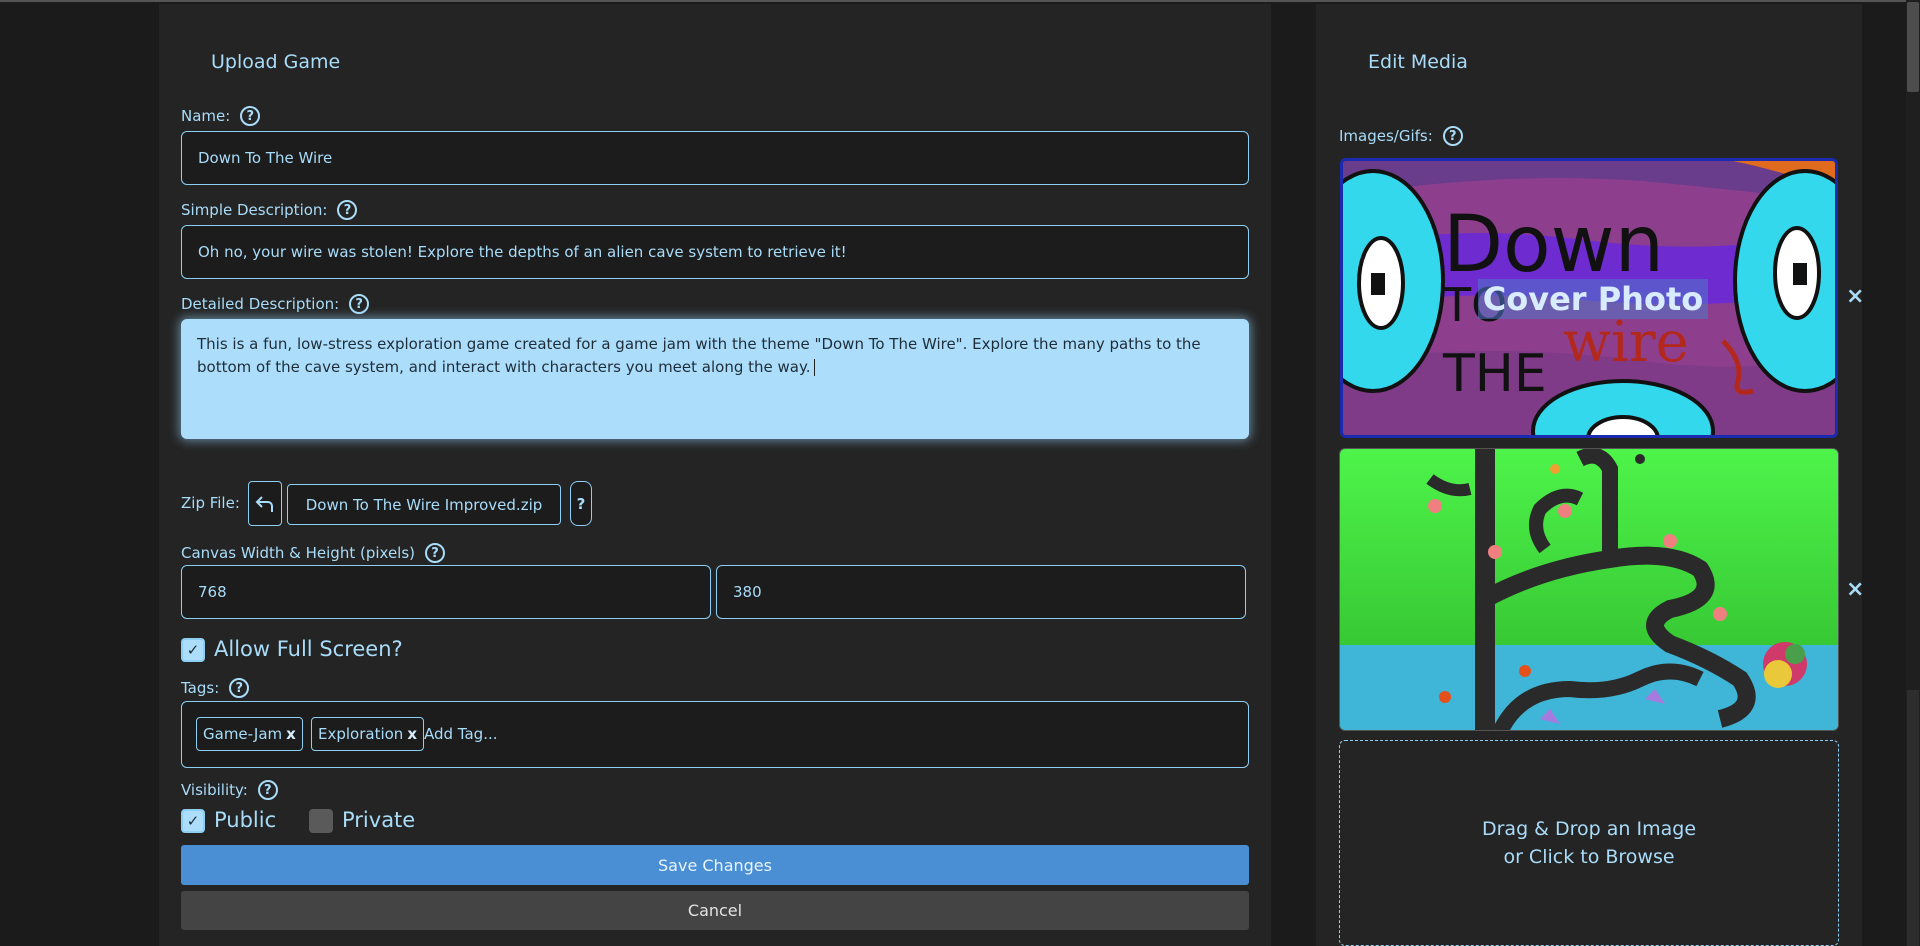  I want to click on public-checkbox: ✓, so click(193, 821).